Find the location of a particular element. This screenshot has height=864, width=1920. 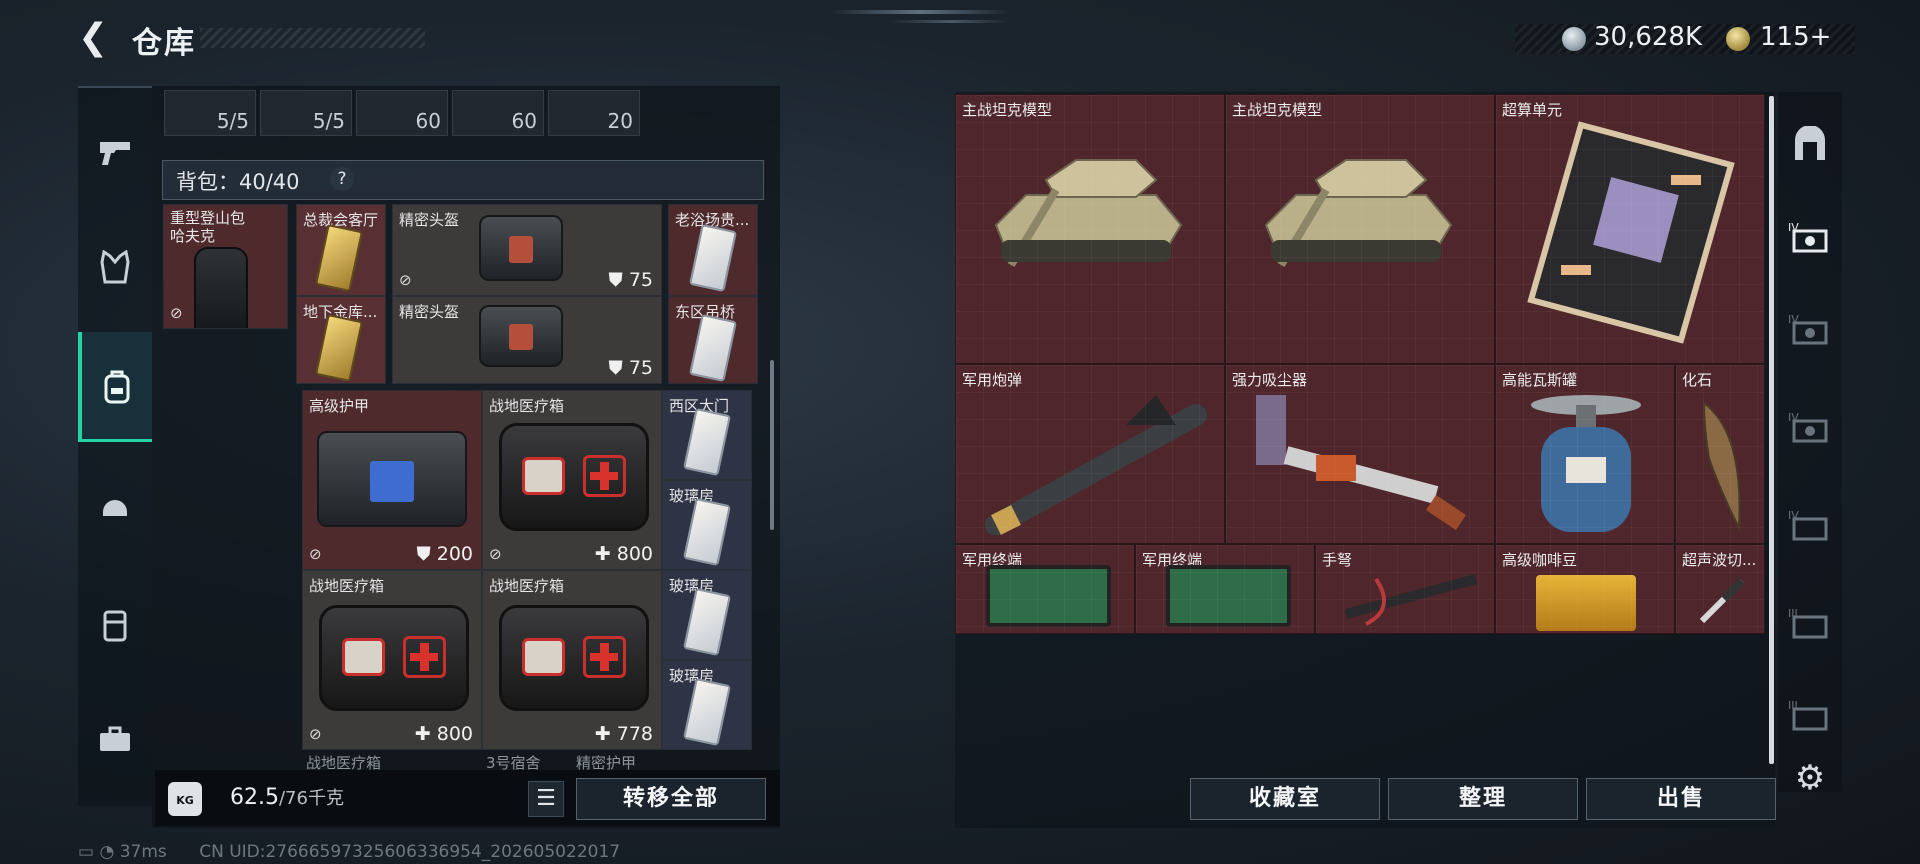

item-heavy-backpack: 重型登山包 哈夫克 ⊘ is located at coordinates (225, 266).